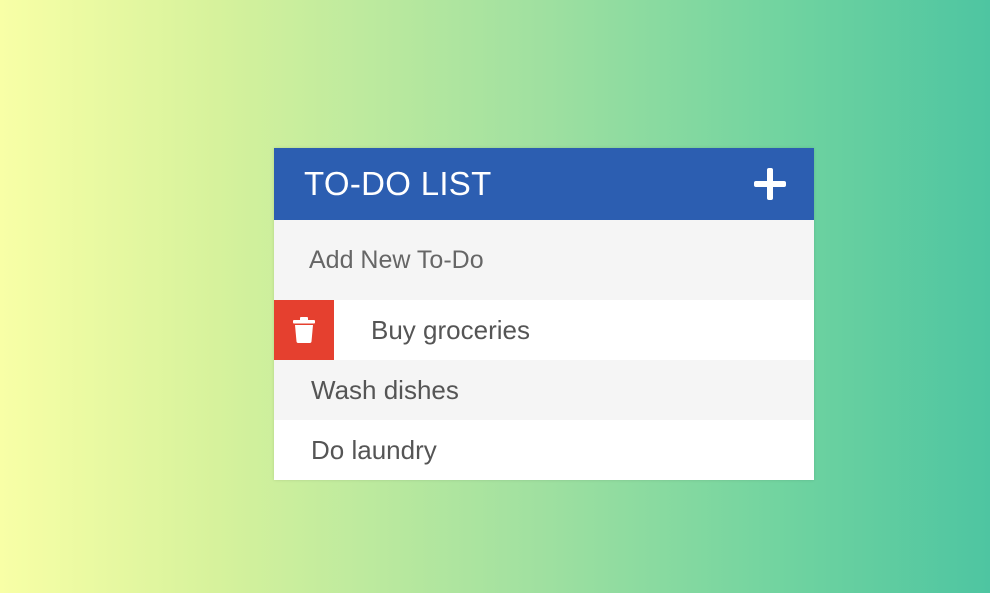  I want to click on todo-item-label: Do laundry, so click(374, 449).